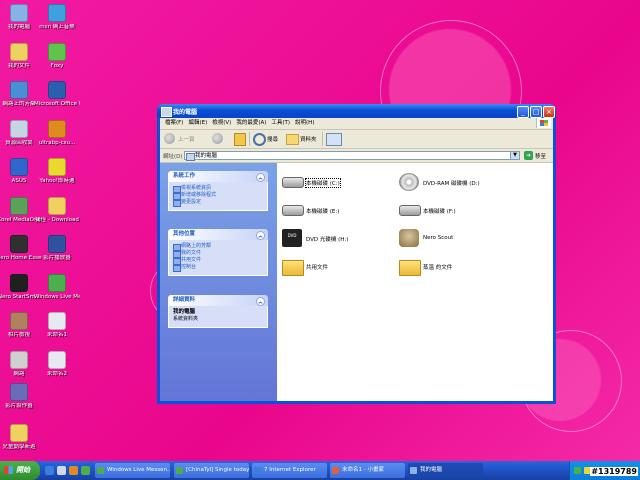 Image resolution: width=640 pixels, height=480 pixels. I want to click on views-icon, so click(334, 139).